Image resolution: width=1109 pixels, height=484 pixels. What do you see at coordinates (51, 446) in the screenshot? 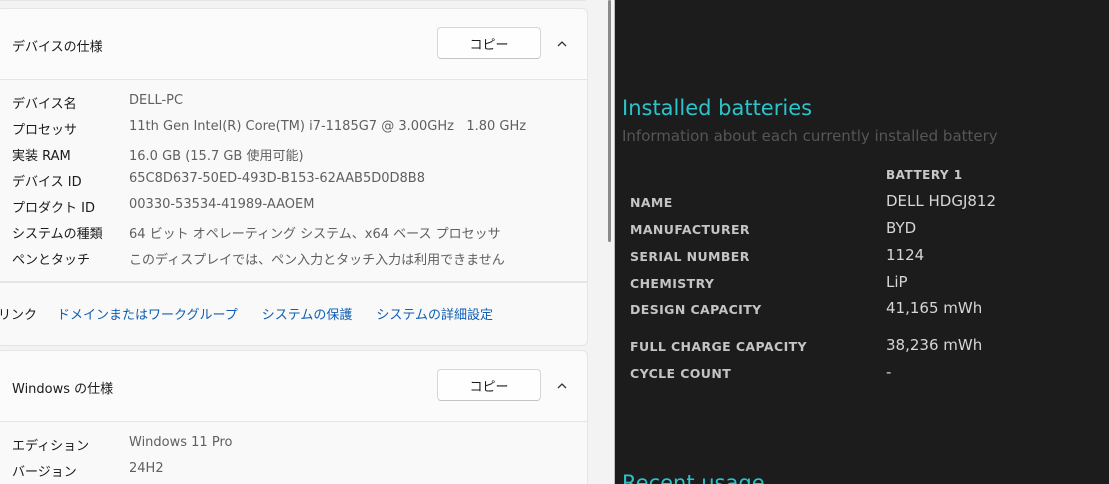
I see `spec-label-edition: エディション` at bounding box center [51, 446].